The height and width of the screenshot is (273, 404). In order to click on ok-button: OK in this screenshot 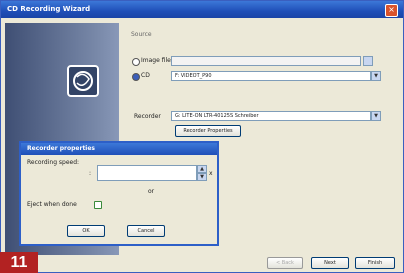, I will do `click(86, 231)`.